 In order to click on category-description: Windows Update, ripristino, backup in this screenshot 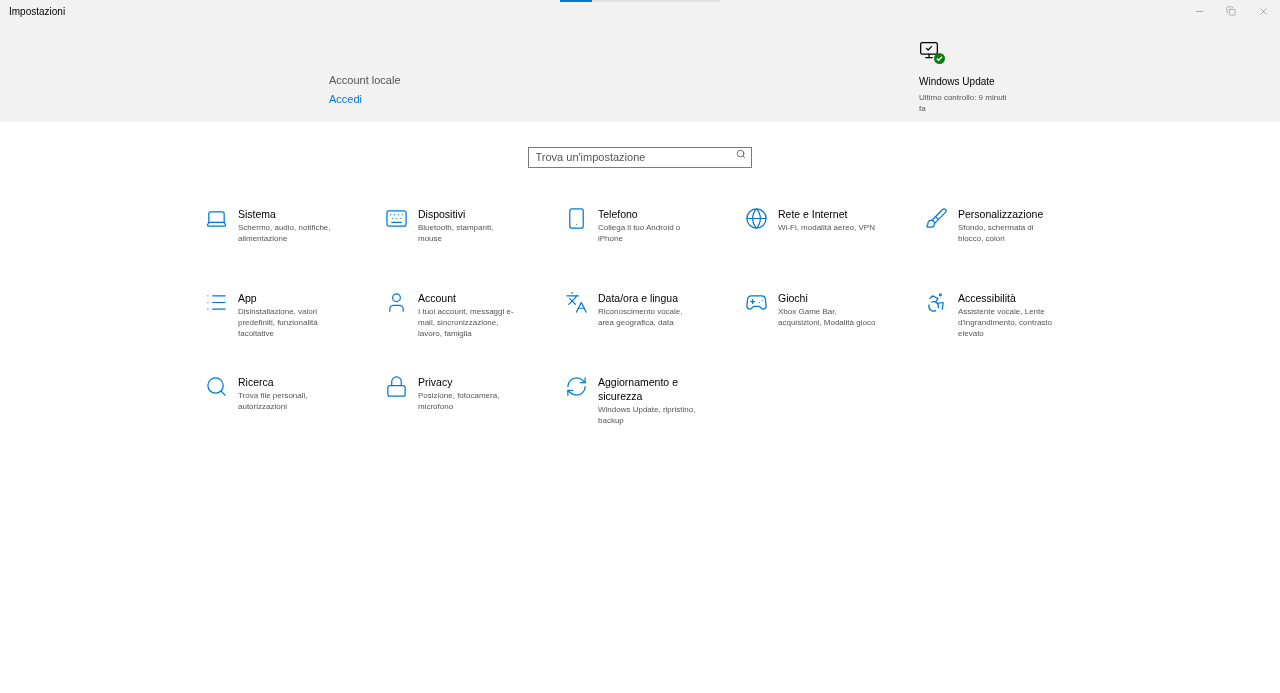, I will do `click(647, 415)`.